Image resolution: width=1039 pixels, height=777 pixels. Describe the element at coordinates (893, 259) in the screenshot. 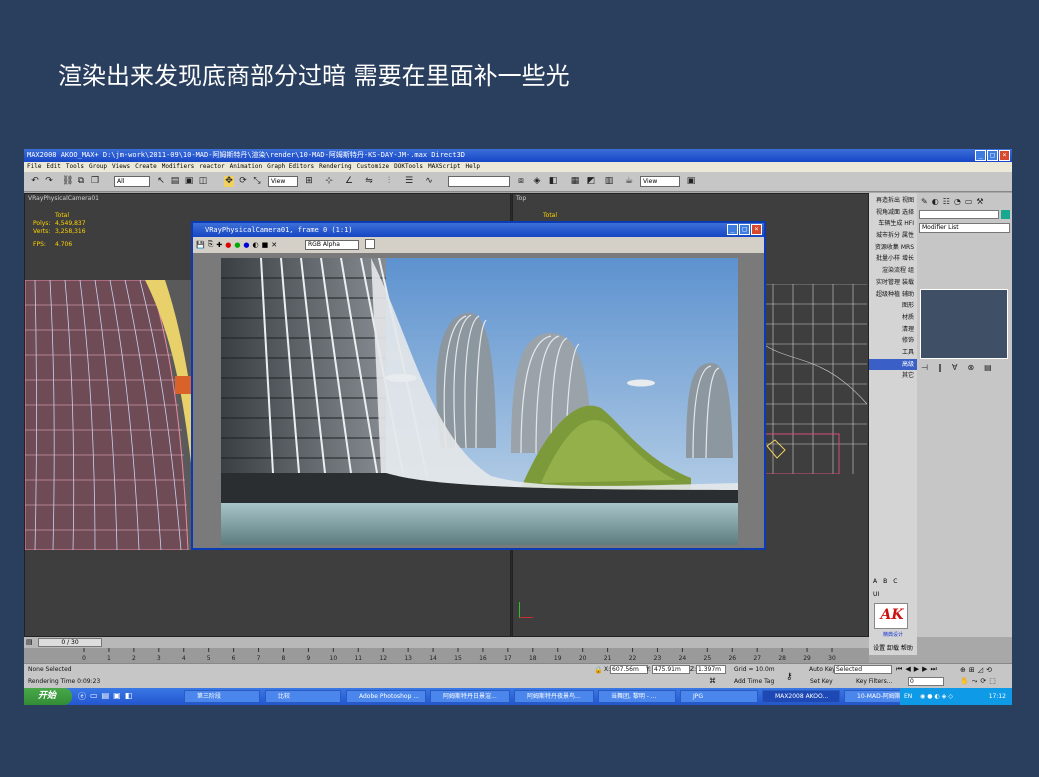

I see `cn-item: 批量小样 增长` at that location.